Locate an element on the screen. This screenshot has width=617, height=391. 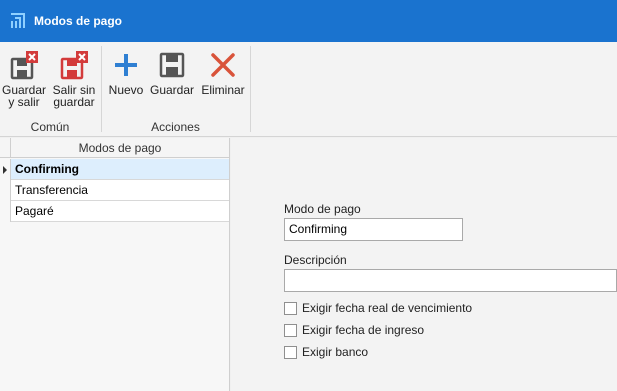
current-row-arrow-icon is located at coordinates (5, 170).